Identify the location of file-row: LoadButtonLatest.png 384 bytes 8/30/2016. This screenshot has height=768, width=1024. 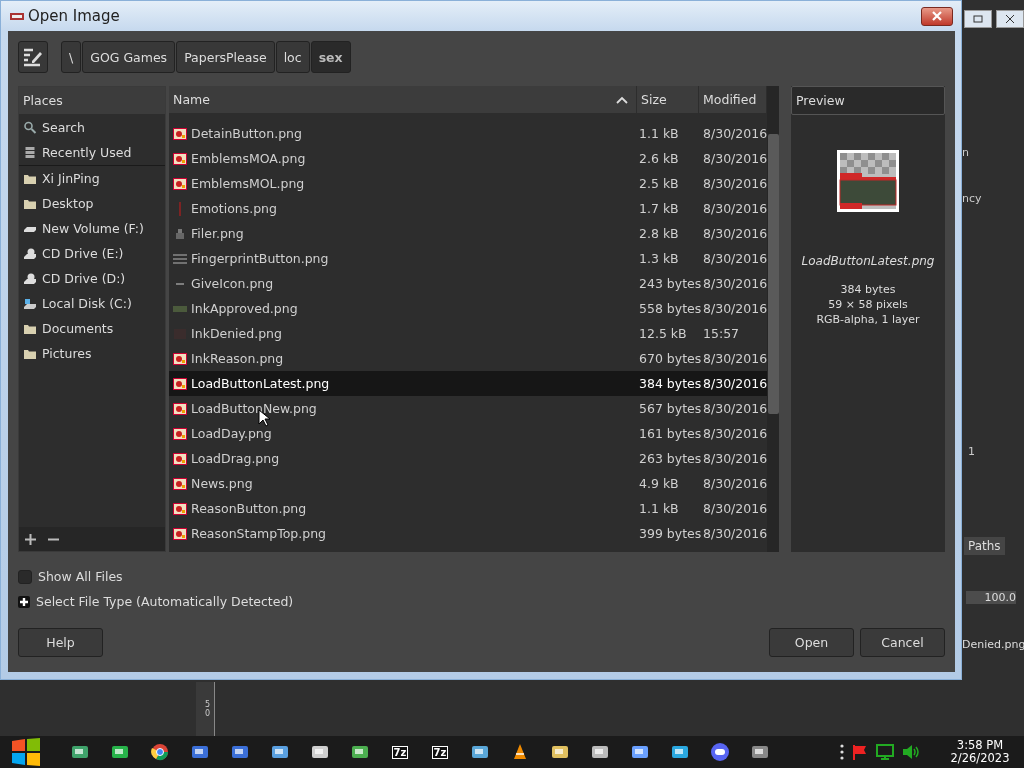
(468, 383).